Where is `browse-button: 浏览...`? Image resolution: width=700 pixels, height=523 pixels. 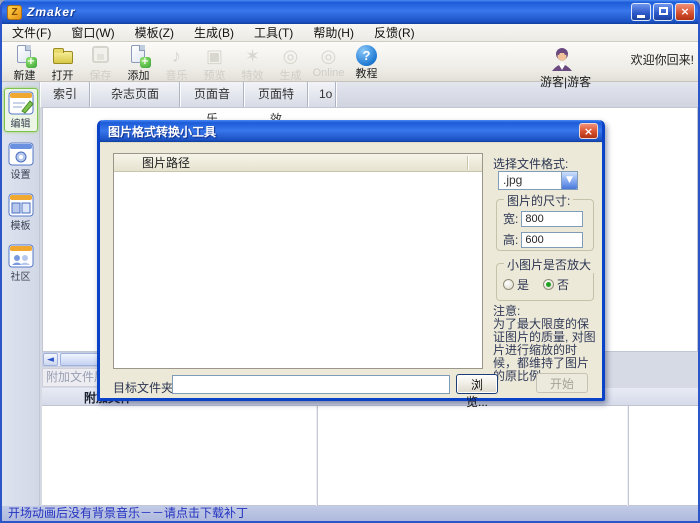 browse-button: 浏览... is located at coordinates (477, 391).